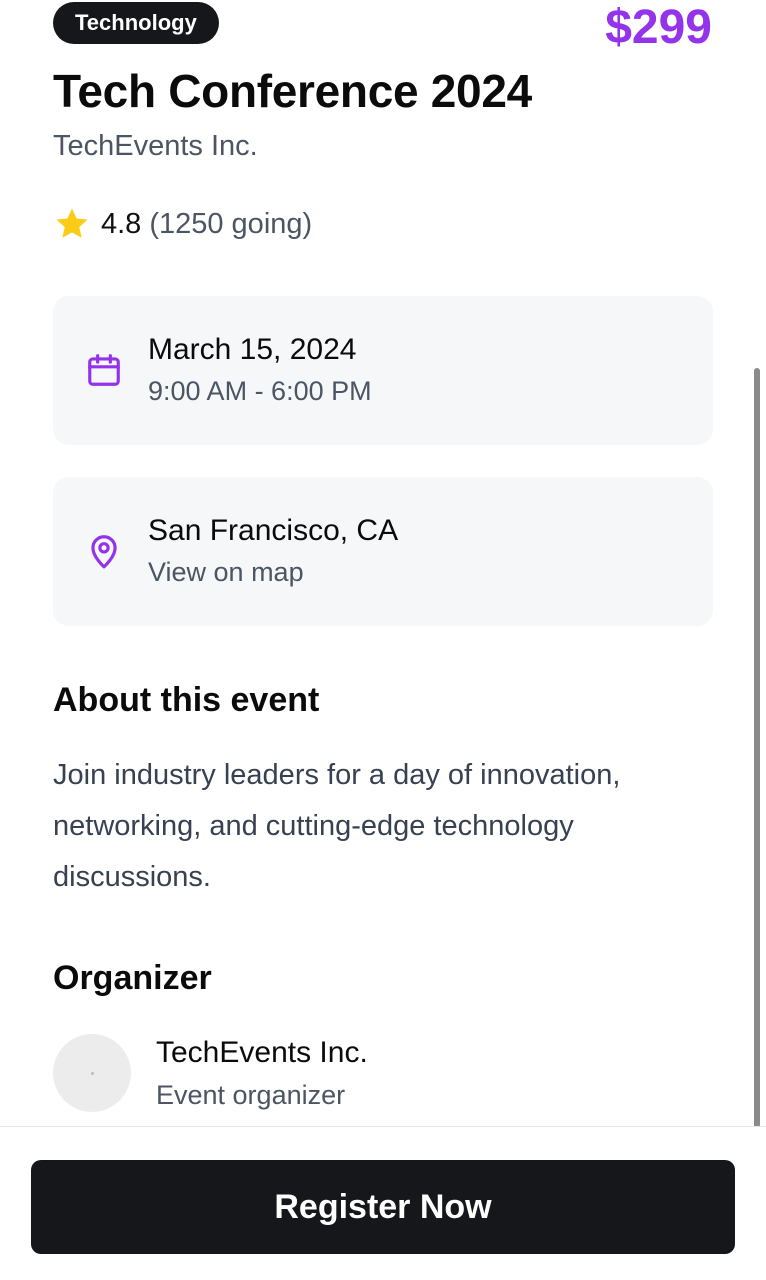  Describe the element at coordinates (72, 223) in the screenshot. I see `star-icon` at that location.